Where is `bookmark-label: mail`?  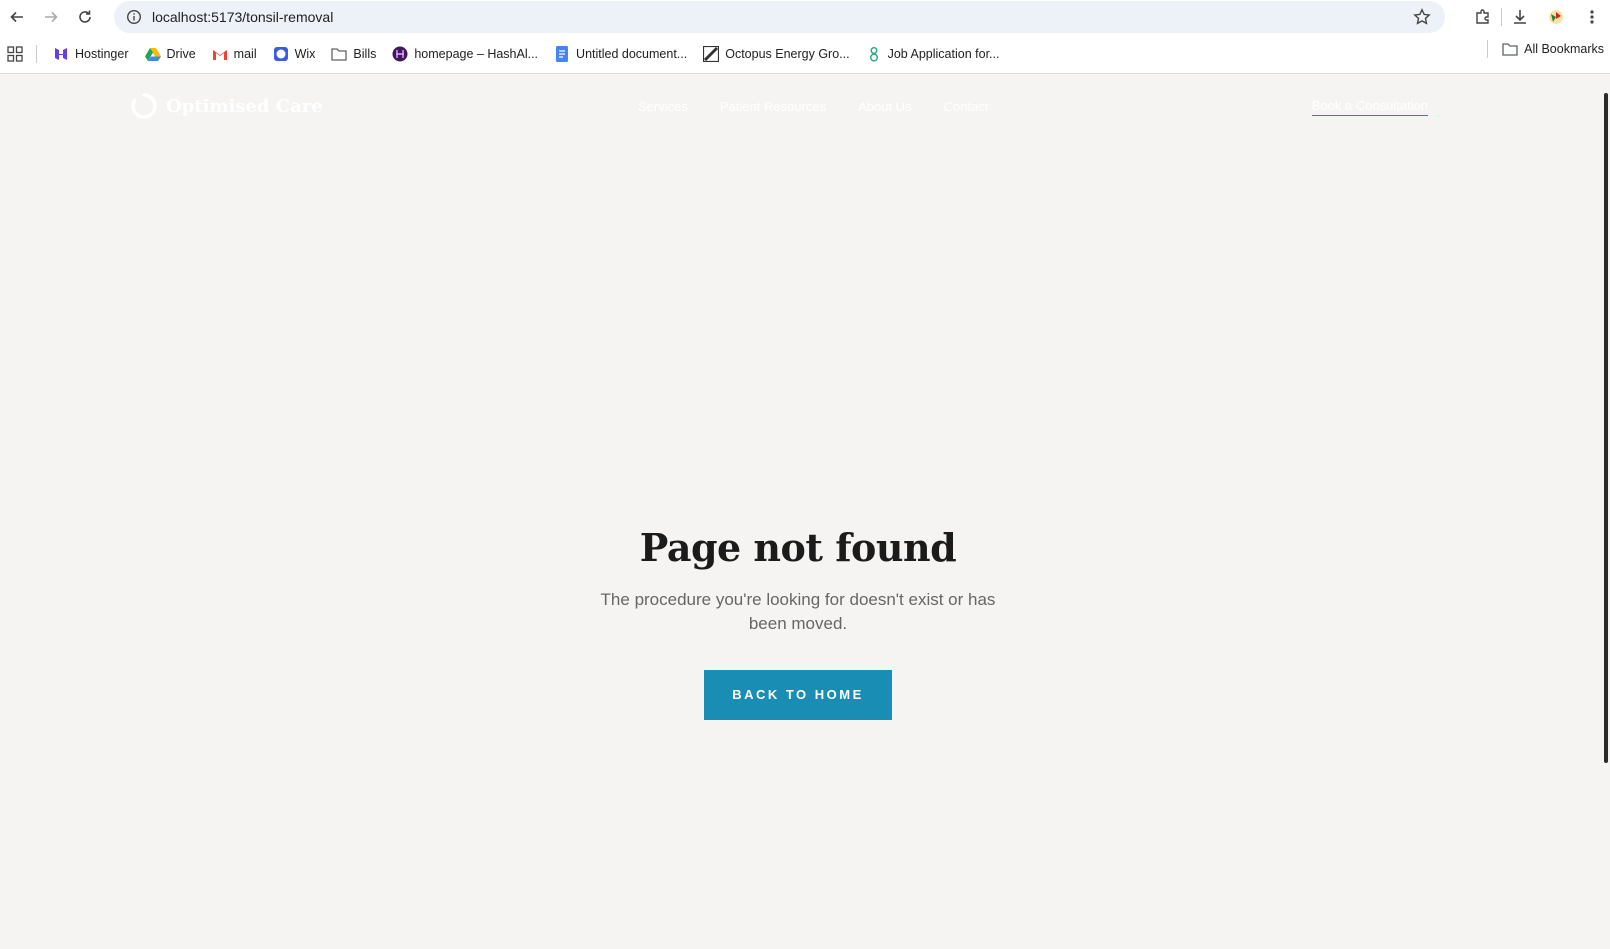
bookmark-label: mail is located at coordinates (245, 53).